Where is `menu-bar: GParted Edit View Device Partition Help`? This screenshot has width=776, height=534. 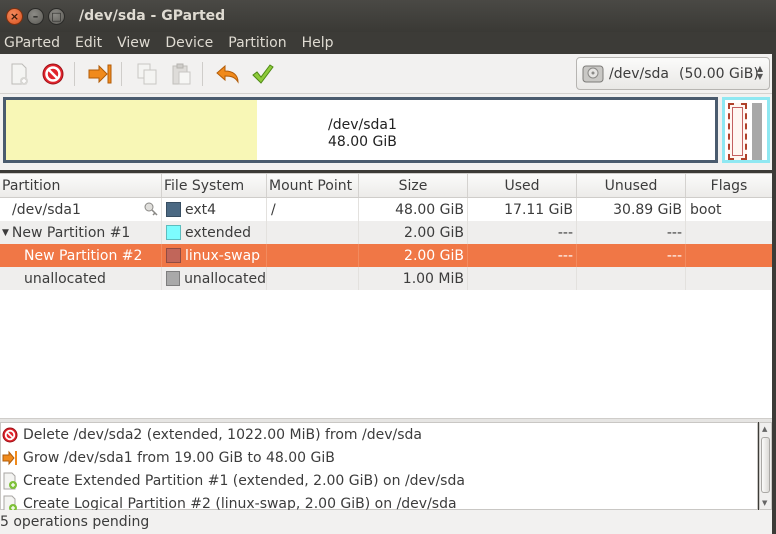
menu-bar: GParted Edit View Device Partition Help is located at coordinates (388, 43).